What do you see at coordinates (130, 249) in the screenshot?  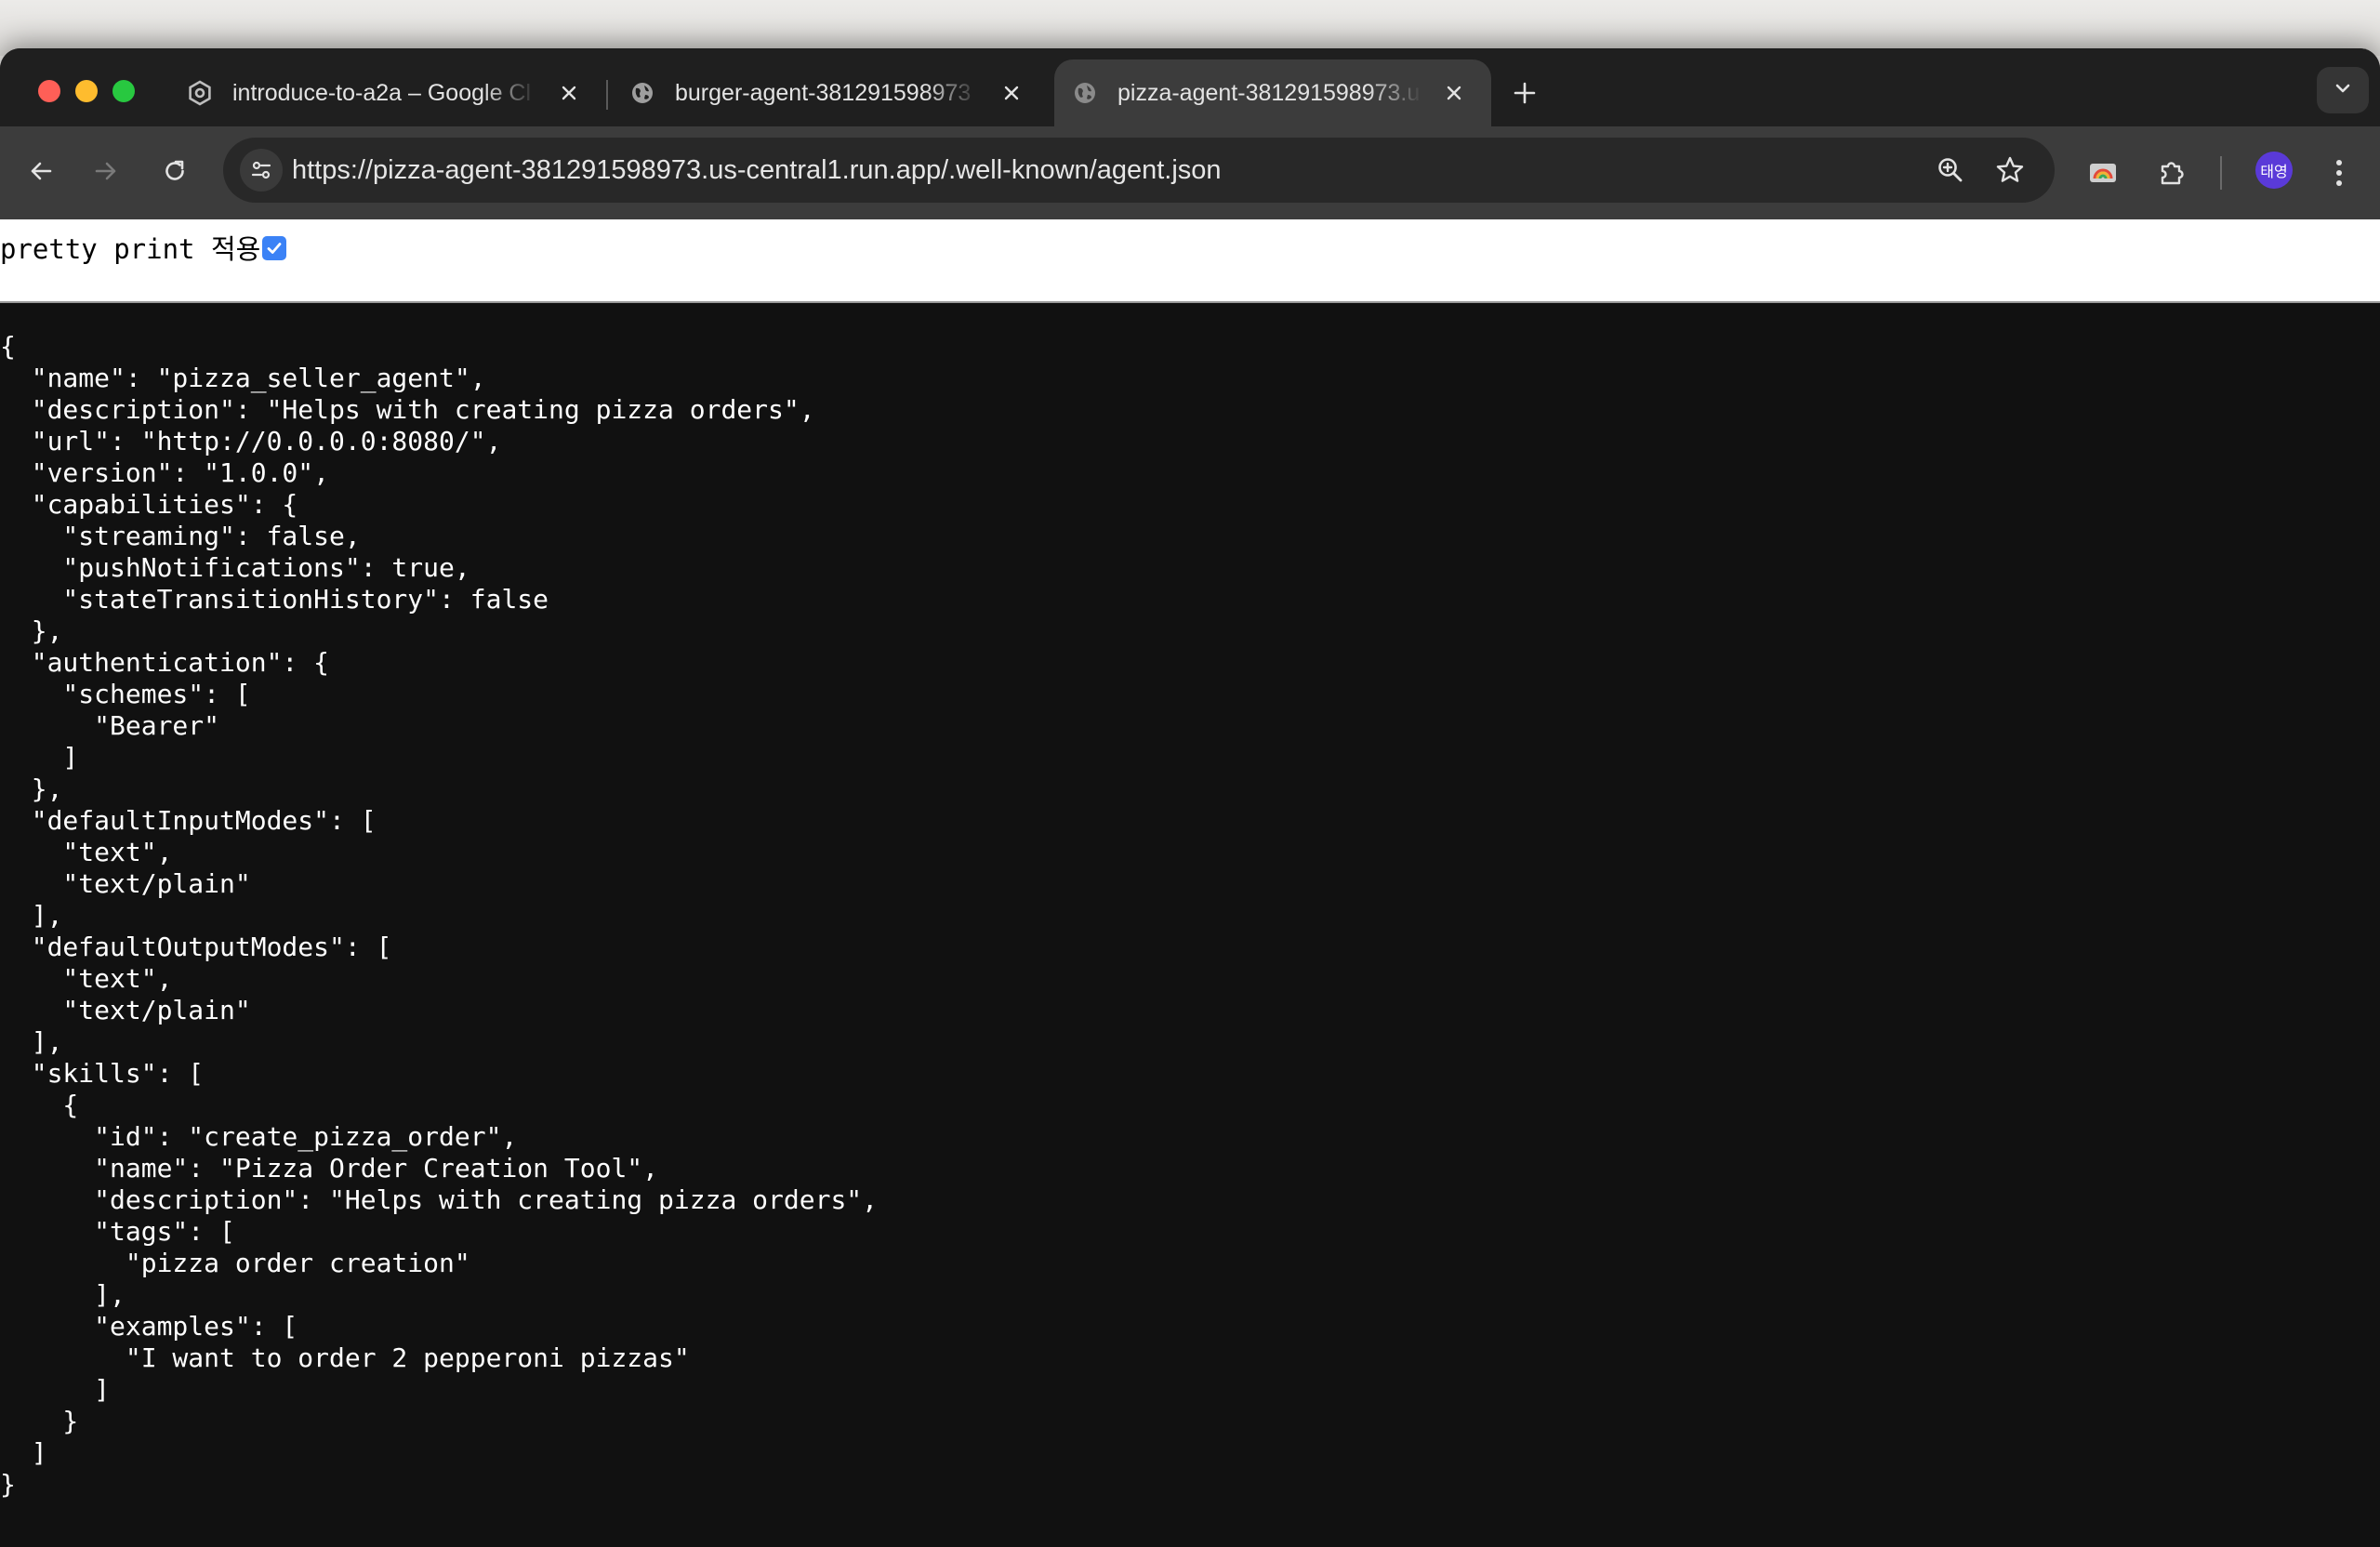 I see `pretty-print-label: pretty print 적용` at bounding box center [130, 249].